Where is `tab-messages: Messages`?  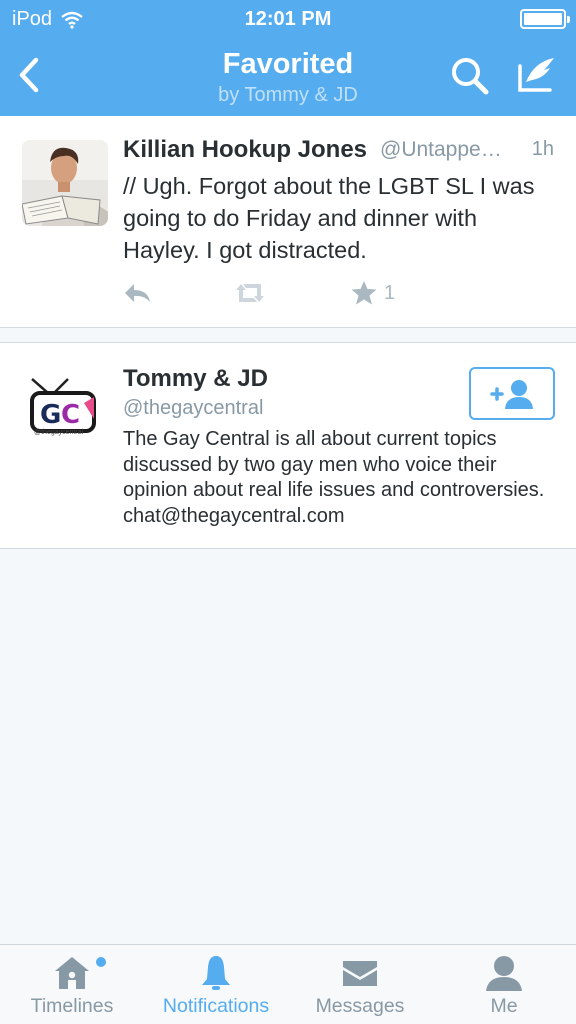
tab-messages: Messages is located at coordinates (360, 984).